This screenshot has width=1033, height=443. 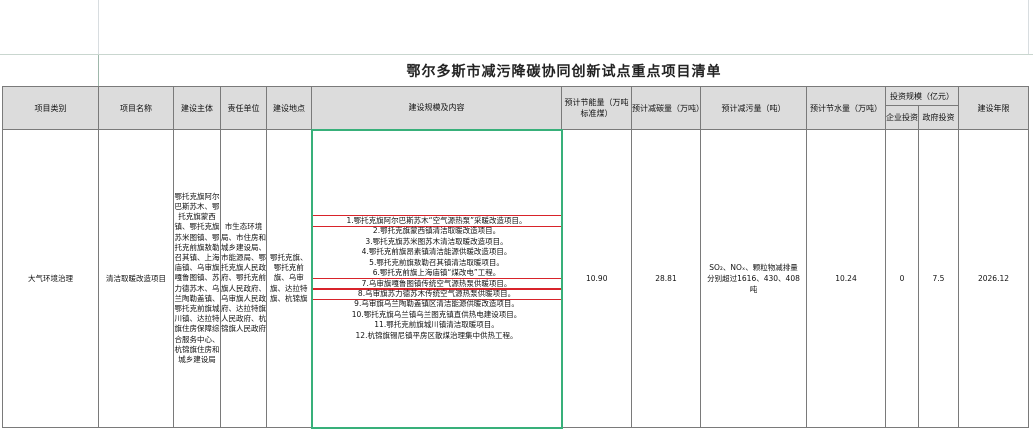 What do you see at coordinates (666, 108) in the screenshot?
I see `header-carbon-reduction: 预计减碳量（万吨）` at bounding box center [666, 108].